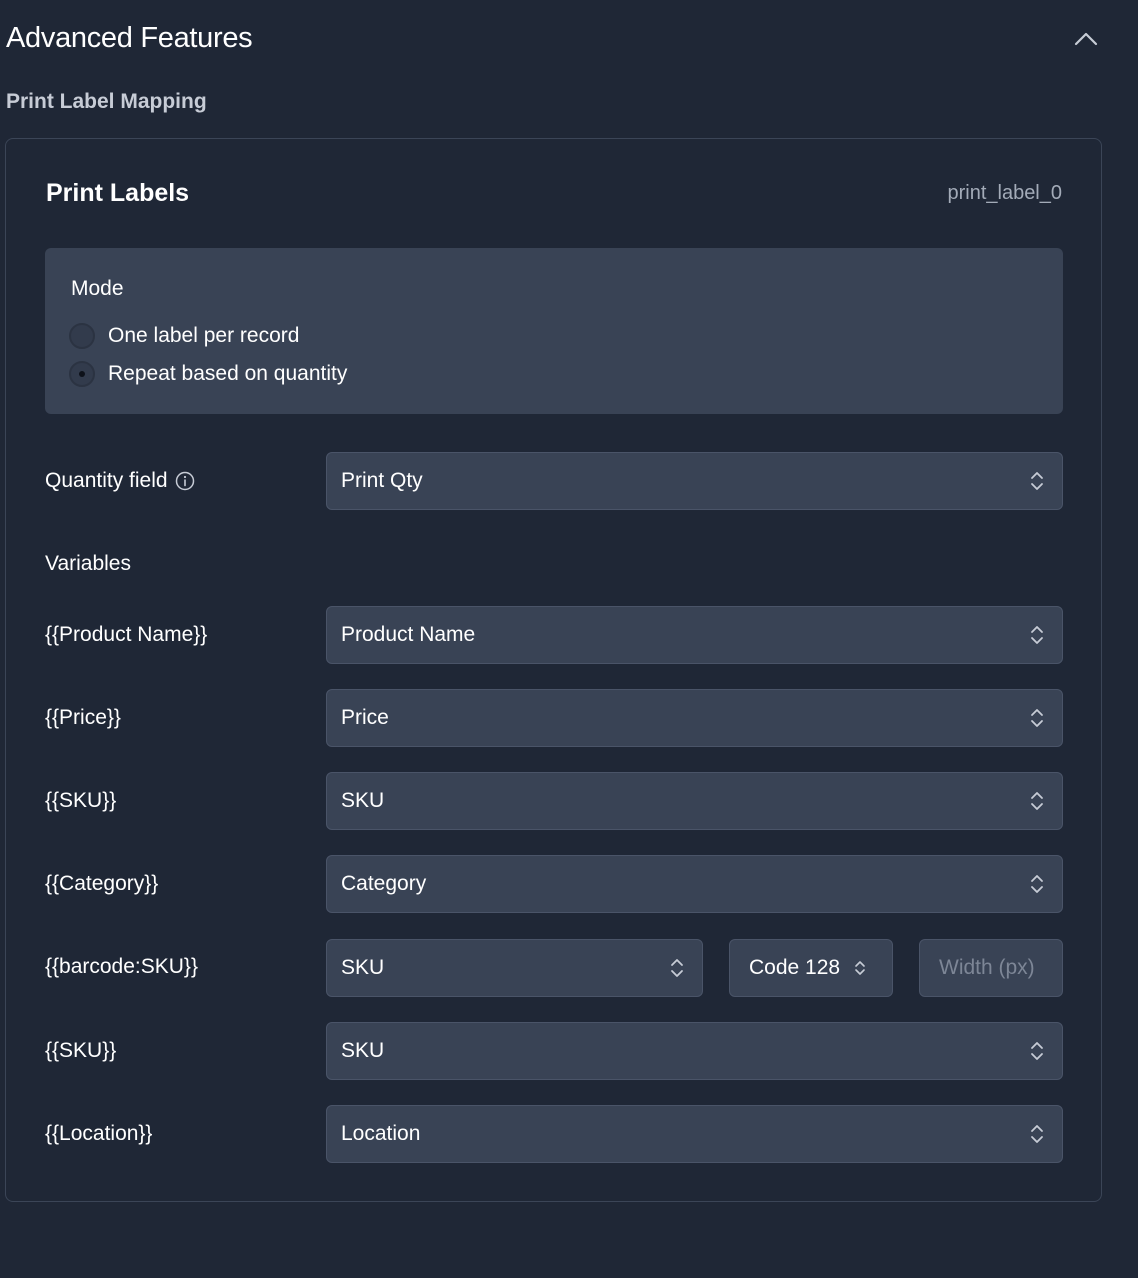  What do you see at coordinates (694, 884) in the screenshot?
I see `variable-select: Category` at bounding box center [694, 884].